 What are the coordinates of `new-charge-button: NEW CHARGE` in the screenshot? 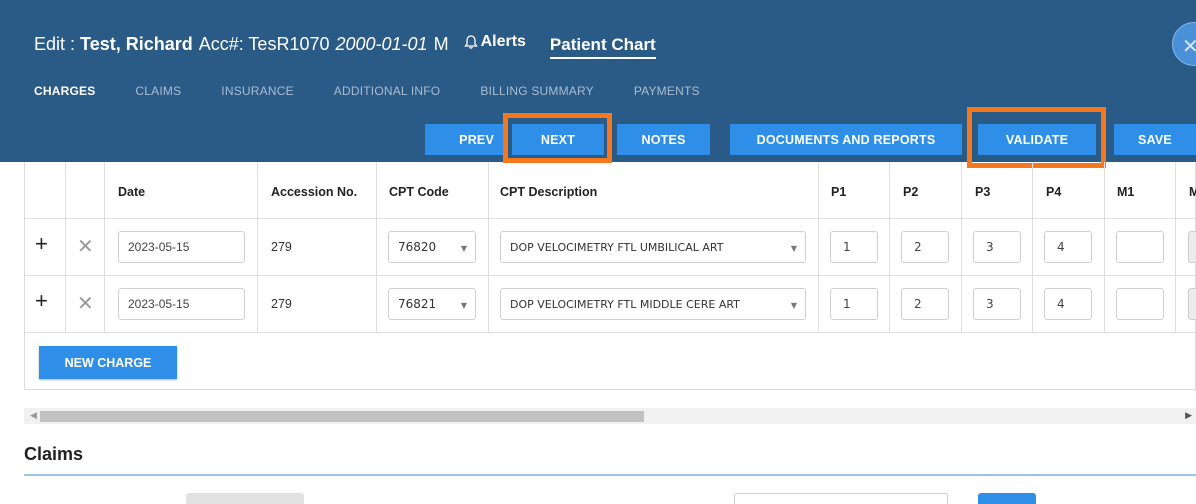 It's located at (108, 362).